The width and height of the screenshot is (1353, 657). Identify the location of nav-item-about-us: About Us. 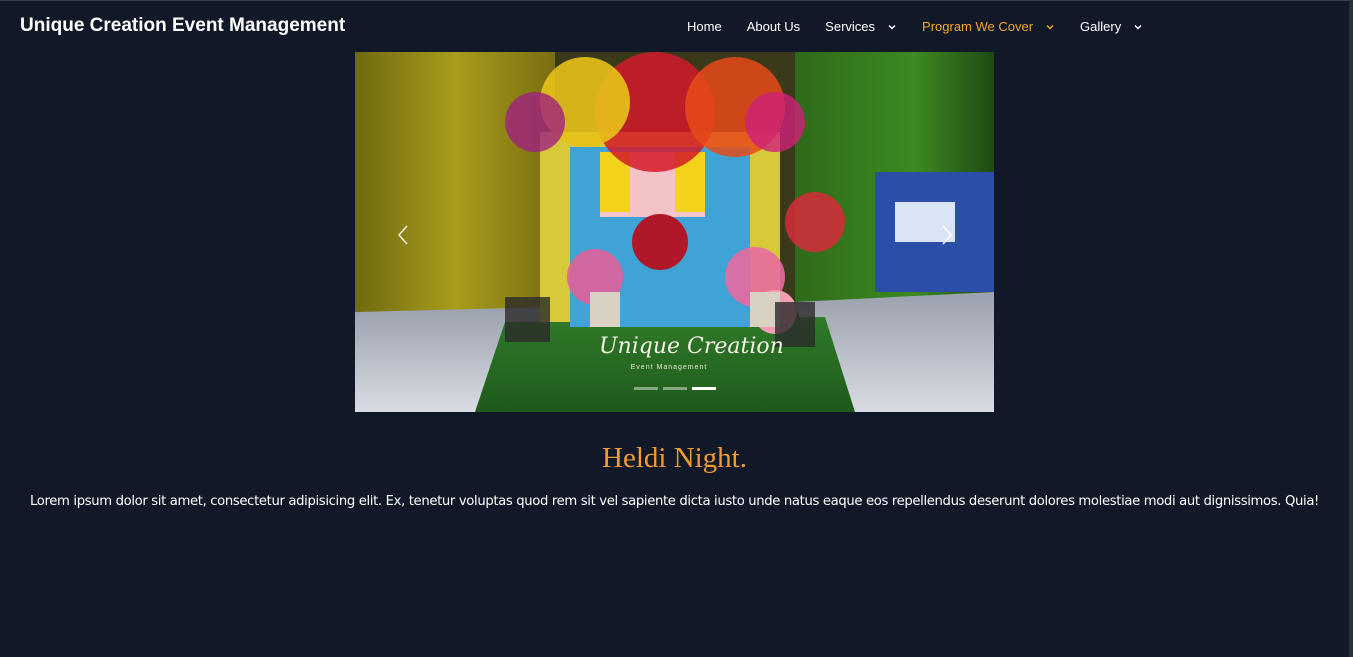
(773, 26).